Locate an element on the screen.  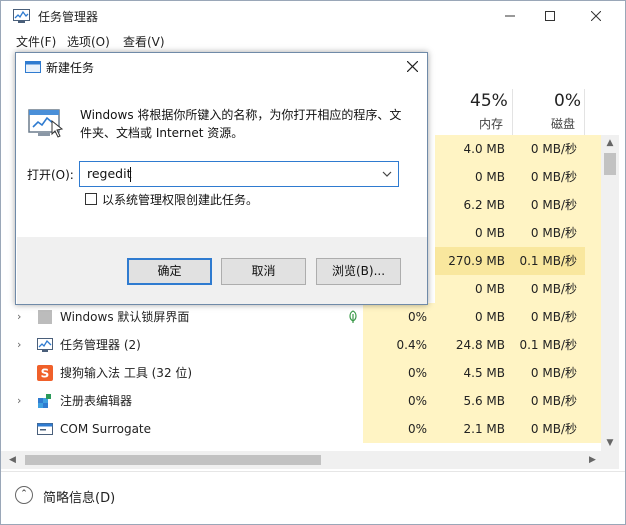
scroll-up-arrow-icon: ▲ is located at coordinates (610, 143).